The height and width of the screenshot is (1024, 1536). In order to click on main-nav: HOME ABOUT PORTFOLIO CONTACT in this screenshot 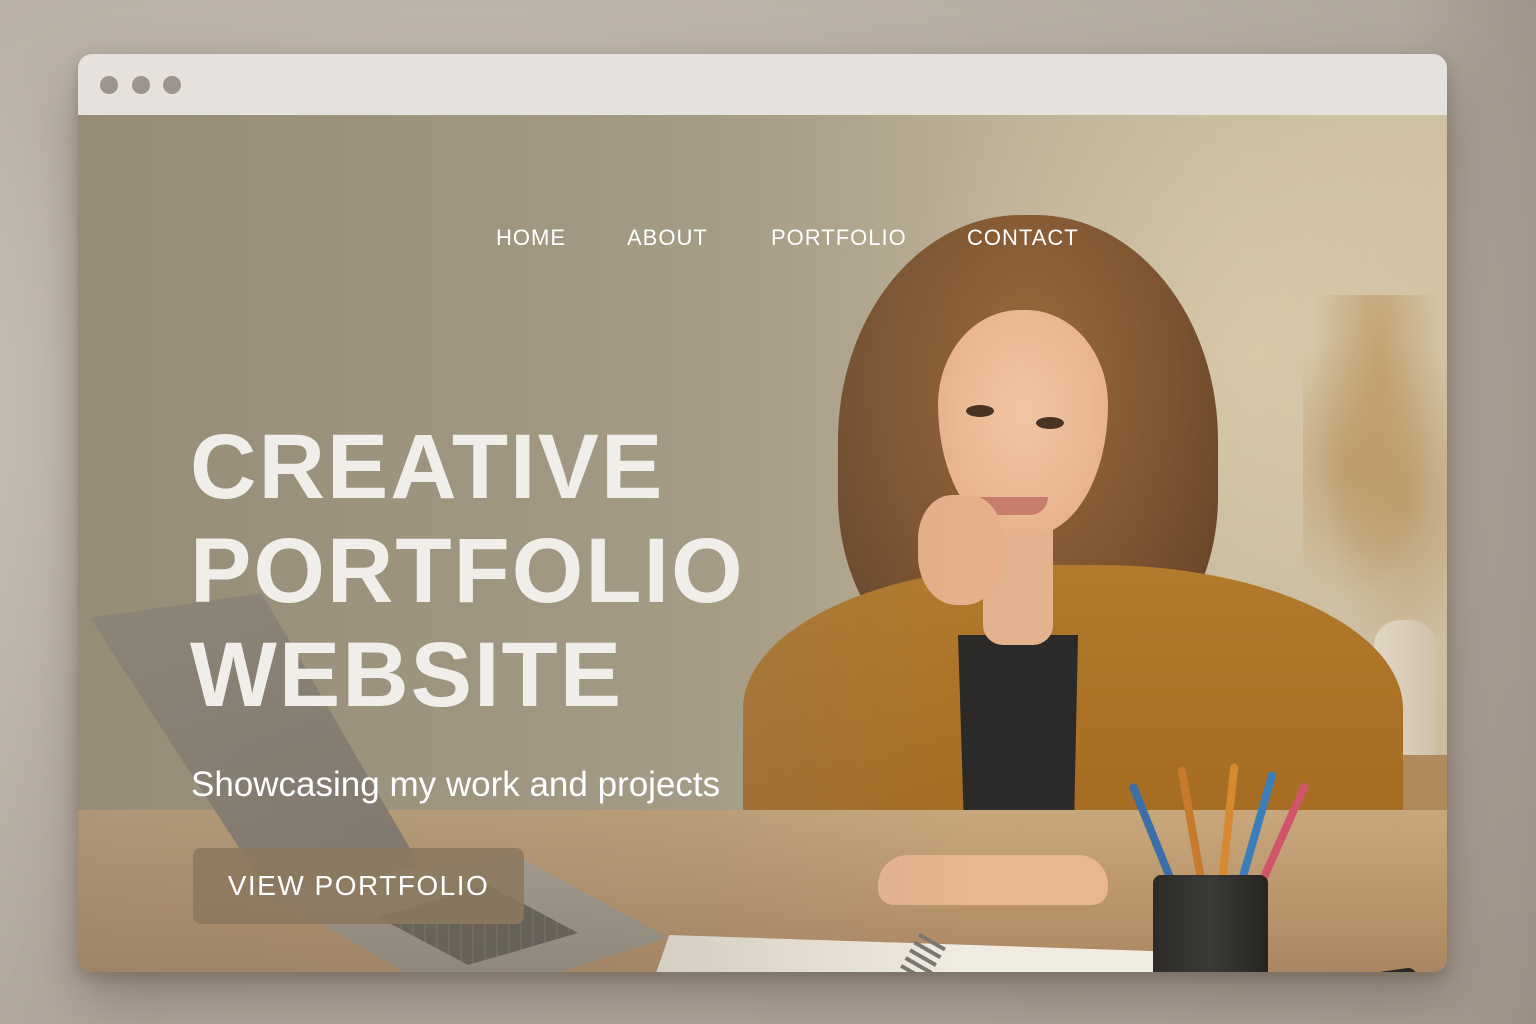, I will do `click(762, 245)`.